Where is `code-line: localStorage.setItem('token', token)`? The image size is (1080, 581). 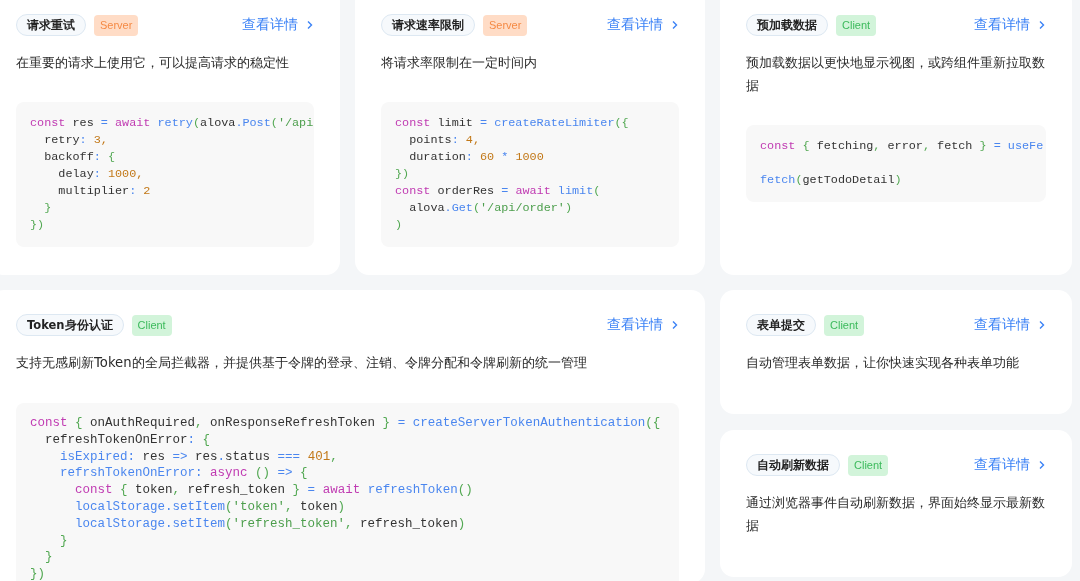 code-line: localStorage.setItem('token', token) is located at coordinates (210, 507).